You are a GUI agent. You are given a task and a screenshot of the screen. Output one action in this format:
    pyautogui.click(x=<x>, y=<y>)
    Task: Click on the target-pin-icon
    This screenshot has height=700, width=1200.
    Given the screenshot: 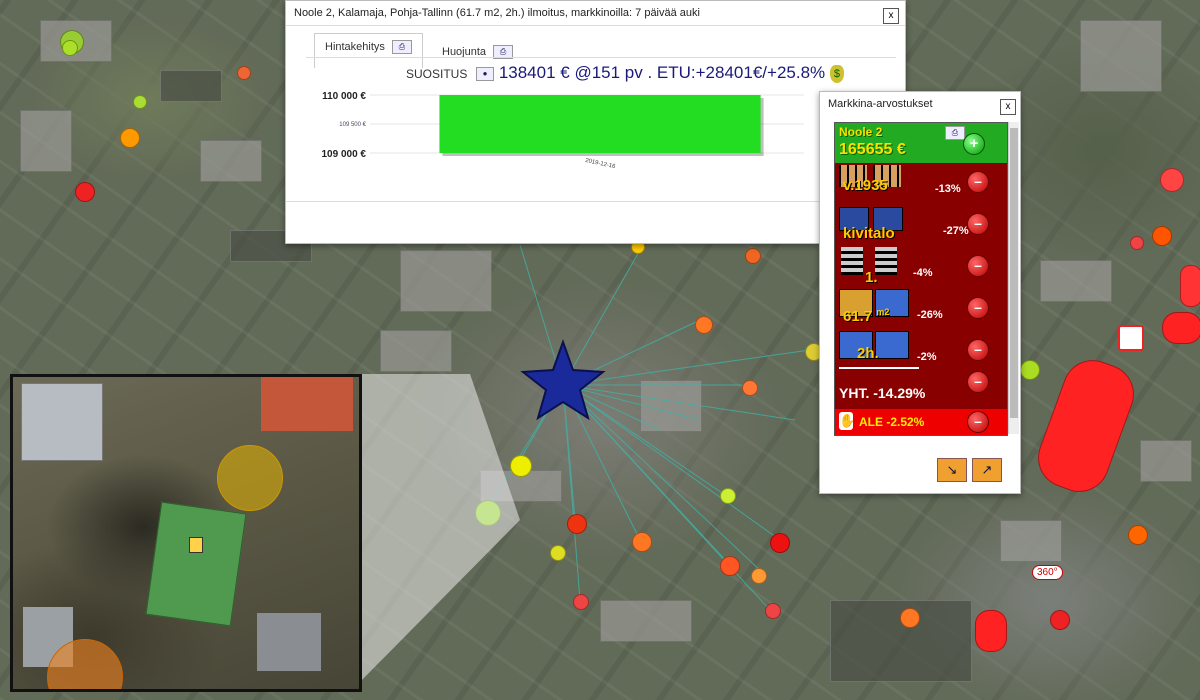 What is the action you would take?
    pyautogui.click(x=196, y=545)
    